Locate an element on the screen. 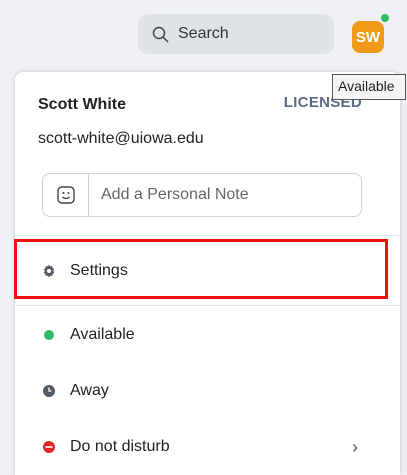  search-button: Search is located at coordinates (236, 34).